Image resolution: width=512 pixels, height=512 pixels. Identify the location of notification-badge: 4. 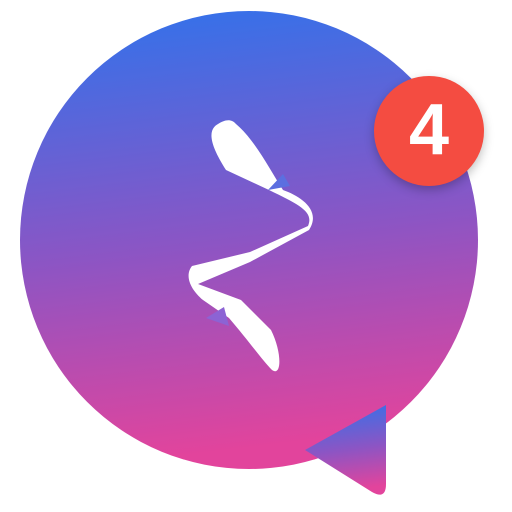
(429, 131).